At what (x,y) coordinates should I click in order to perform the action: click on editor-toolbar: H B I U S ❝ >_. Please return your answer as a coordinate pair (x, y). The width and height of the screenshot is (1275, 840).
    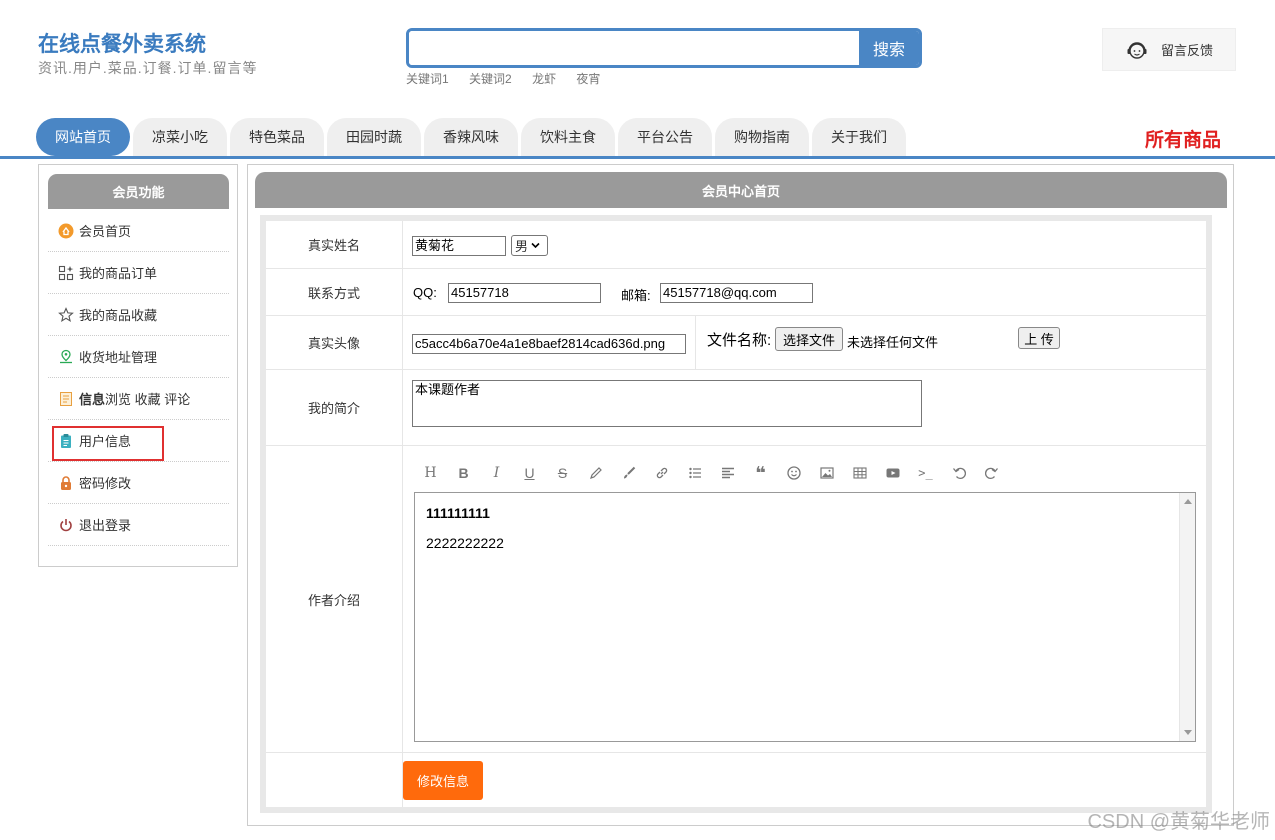
    Looking at the image, I should click on (711, 473).